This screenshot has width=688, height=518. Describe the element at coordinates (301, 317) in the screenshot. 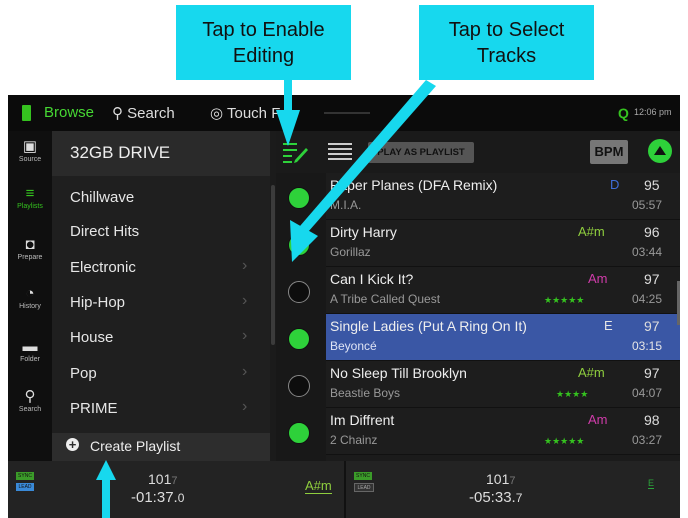

I see `track-selection-column` at that location.